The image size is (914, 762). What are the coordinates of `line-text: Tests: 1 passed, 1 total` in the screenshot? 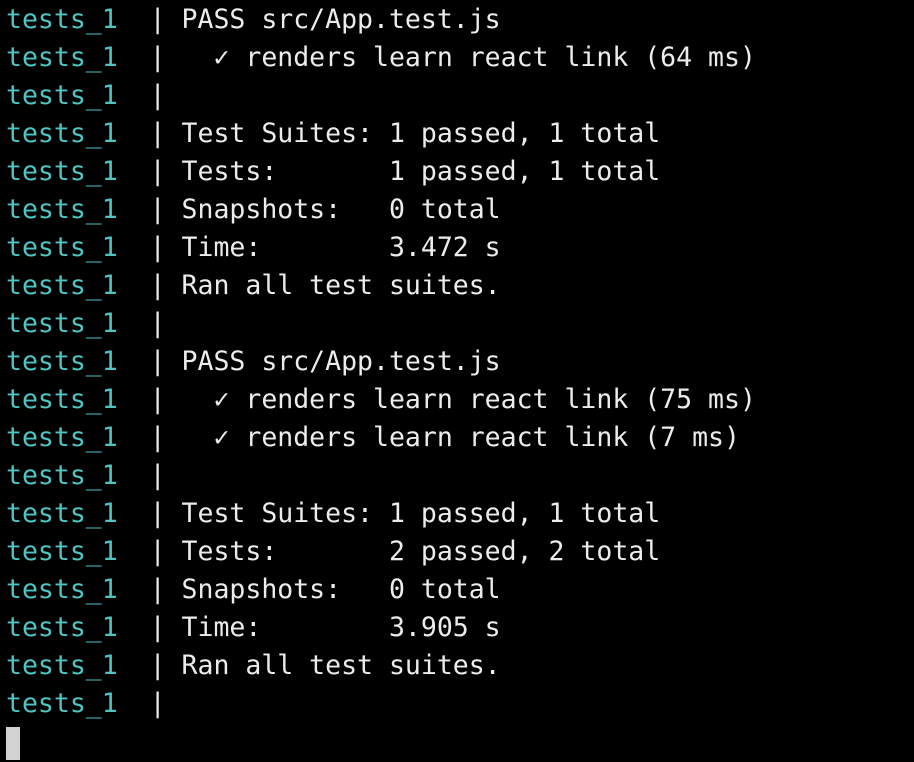 It's located at (421, 171).